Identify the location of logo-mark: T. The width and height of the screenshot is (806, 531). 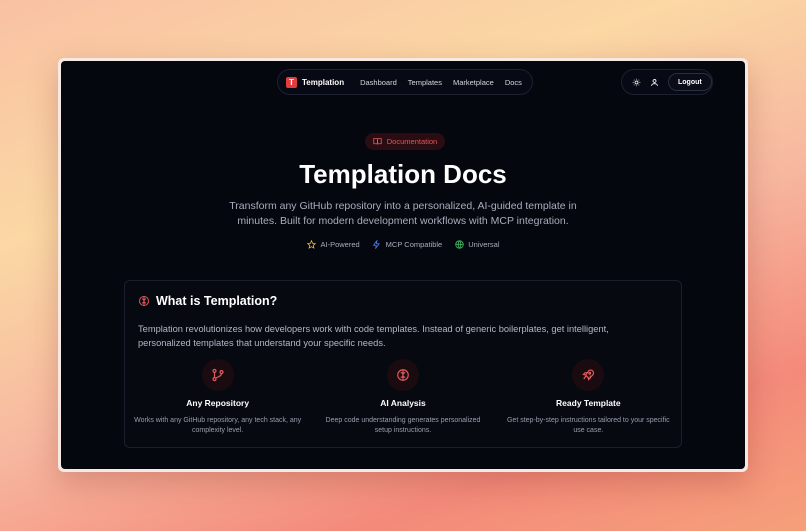
(291, 82).